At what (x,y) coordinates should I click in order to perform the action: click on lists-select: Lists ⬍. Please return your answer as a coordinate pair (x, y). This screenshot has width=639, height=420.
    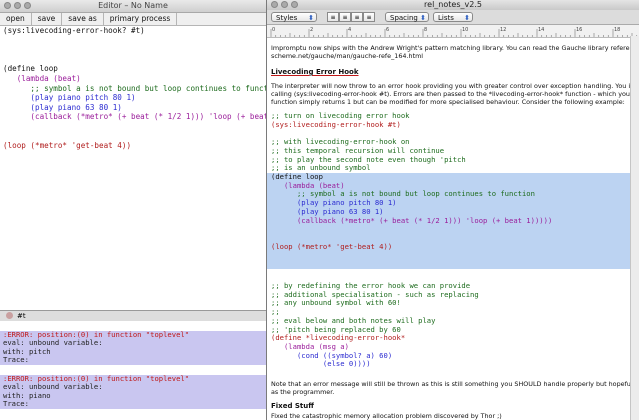
    Looking at the image, I should click on (453, 17).